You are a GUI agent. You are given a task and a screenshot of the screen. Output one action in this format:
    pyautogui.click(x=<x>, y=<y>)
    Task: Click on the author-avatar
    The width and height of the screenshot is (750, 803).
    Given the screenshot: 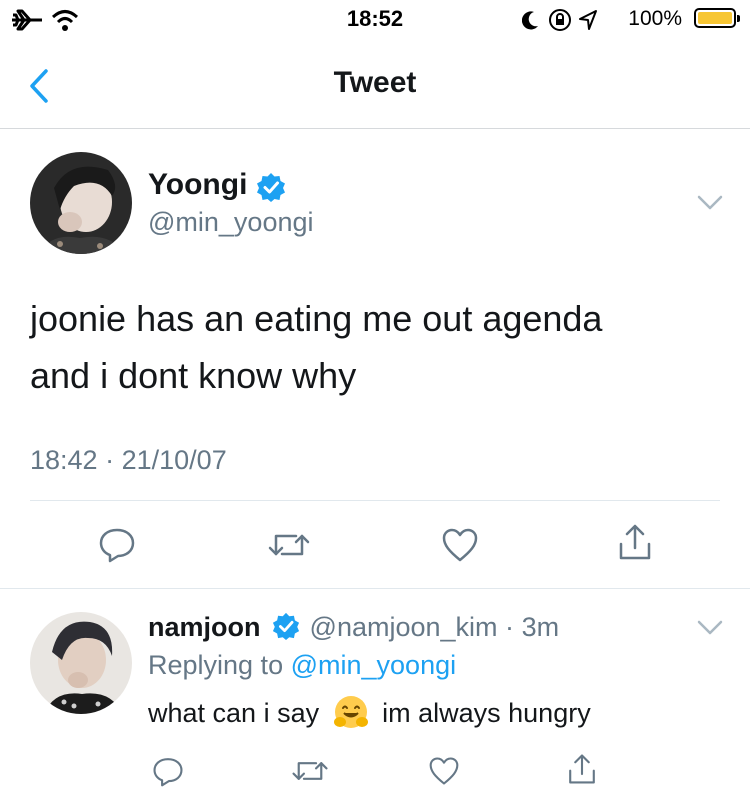 What is the action you would take?
    pyautogui.click(x=81, y=203)
    